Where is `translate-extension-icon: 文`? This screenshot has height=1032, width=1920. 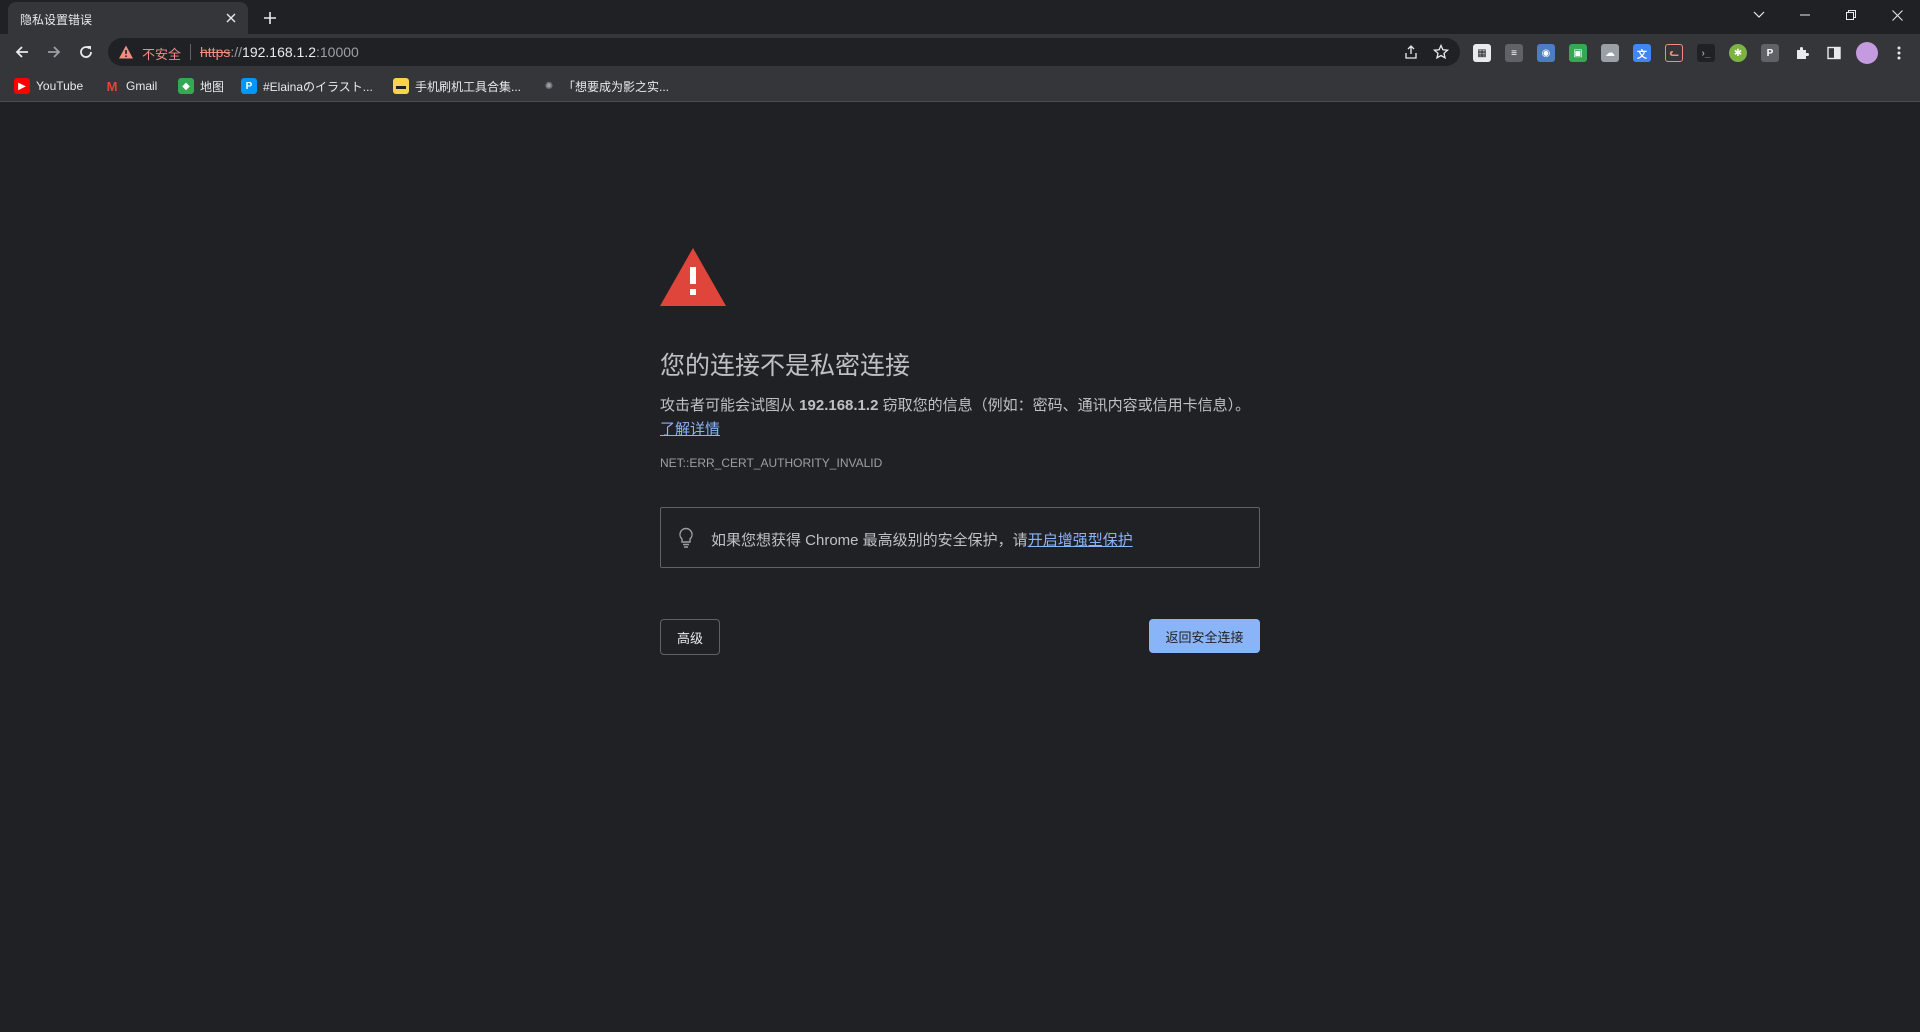 translate-extension-icon: 文 is located at coordinates (1642, 53).